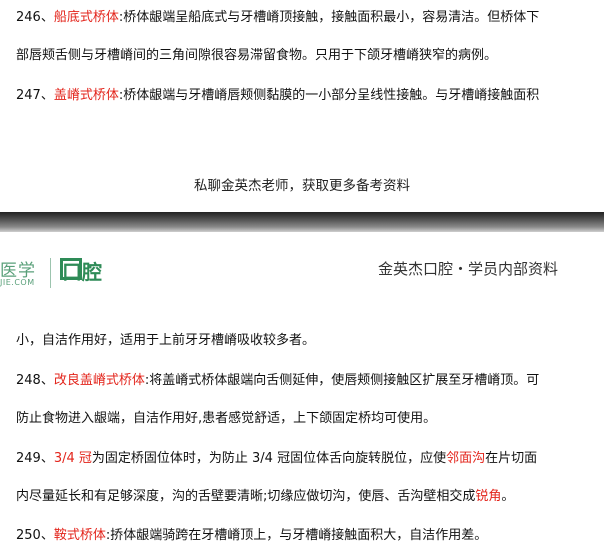 Image resolution: width=604 pixels, height=551 pixels. What do you see at coordinates (466, 458) in the screenshot?
I see `term-highlight: 邻面沟` at bounding box center [466, 458].